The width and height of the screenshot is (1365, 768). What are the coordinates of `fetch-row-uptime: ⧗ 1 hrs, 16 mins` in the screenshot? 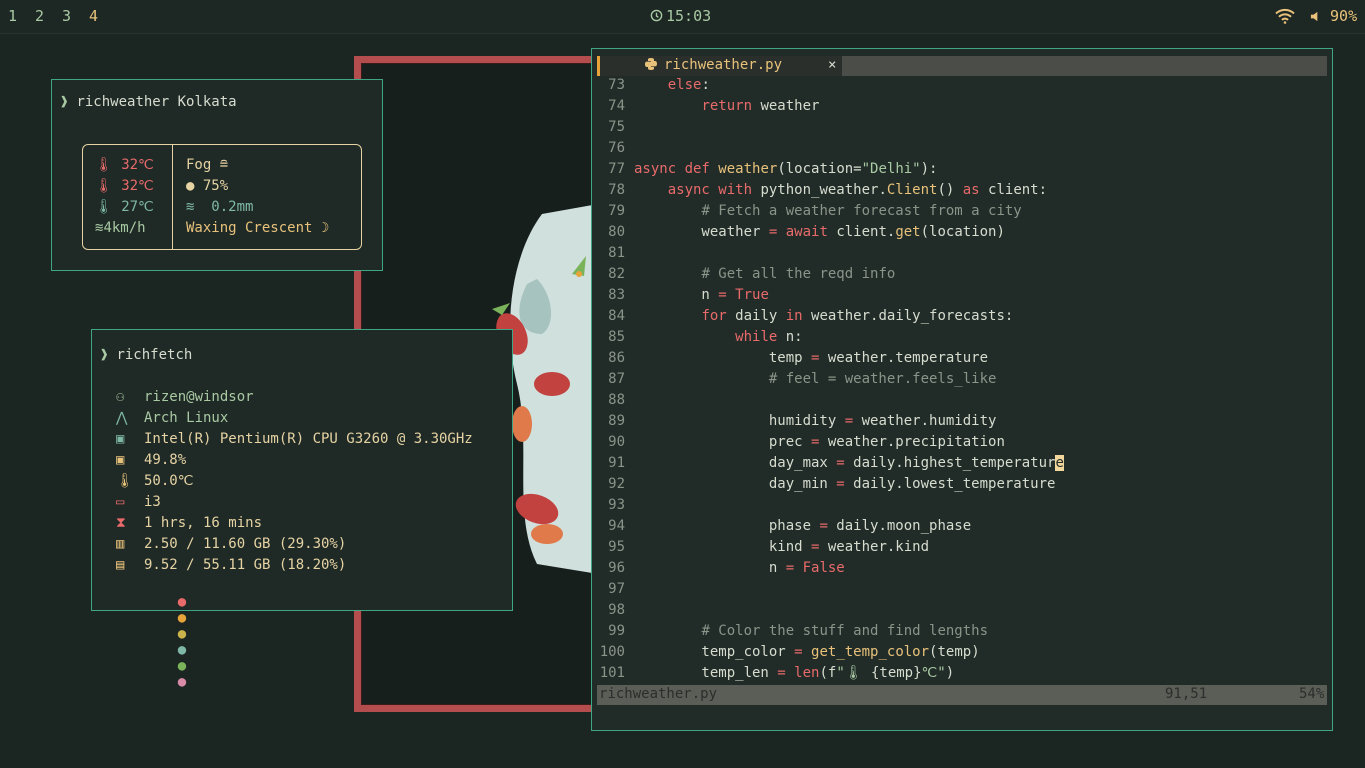 It's located at (189, 523).